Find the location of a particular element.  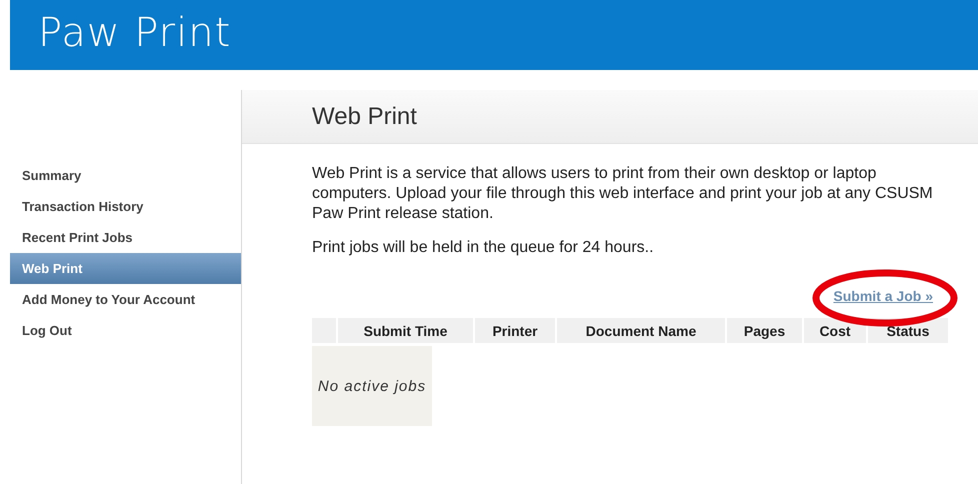

description-text: Web Print is a service that allows users to print from their own desktop or laptop computers. Upload your file through this web interface and print your job at any CSUSM Paw Print release station. is located at coordinates (623, 194).